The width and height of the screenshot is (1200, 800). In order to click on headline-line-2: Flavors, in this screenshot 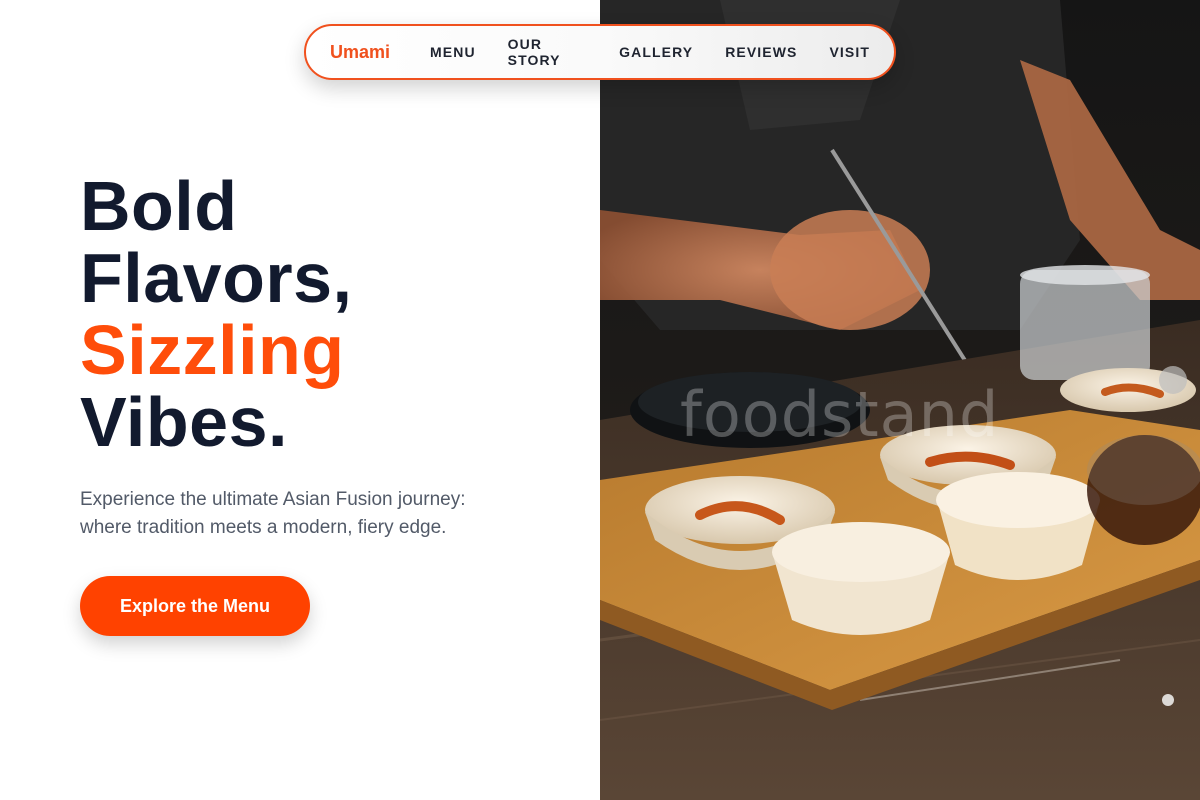, I will do `click(216, 278)`.